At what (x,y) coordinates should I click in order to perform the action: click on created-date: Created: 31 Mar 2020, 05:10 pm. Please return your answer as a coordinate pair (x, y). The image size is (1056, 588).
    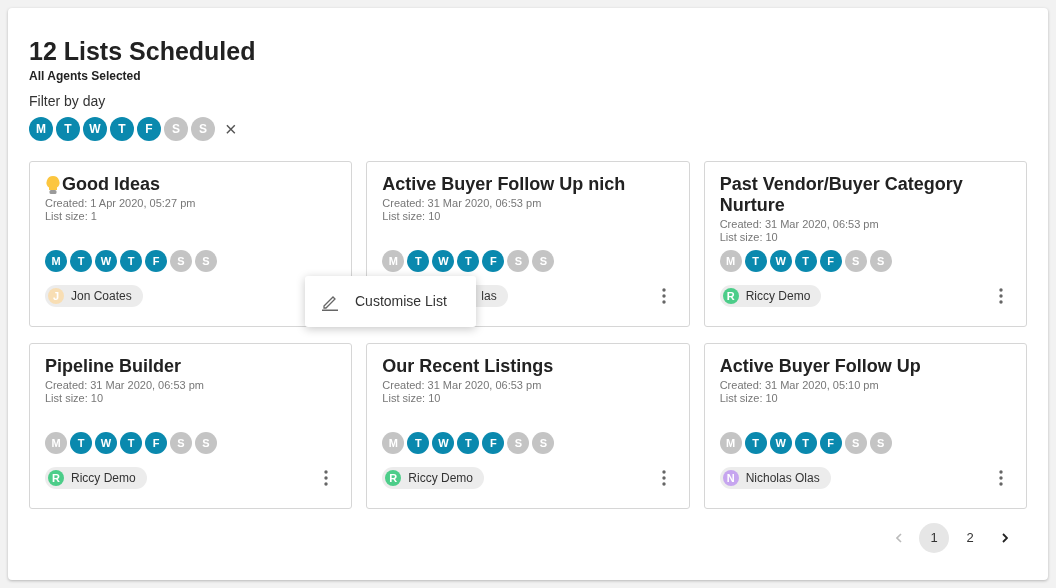
    Looking at the image, I should click on (799, 385).